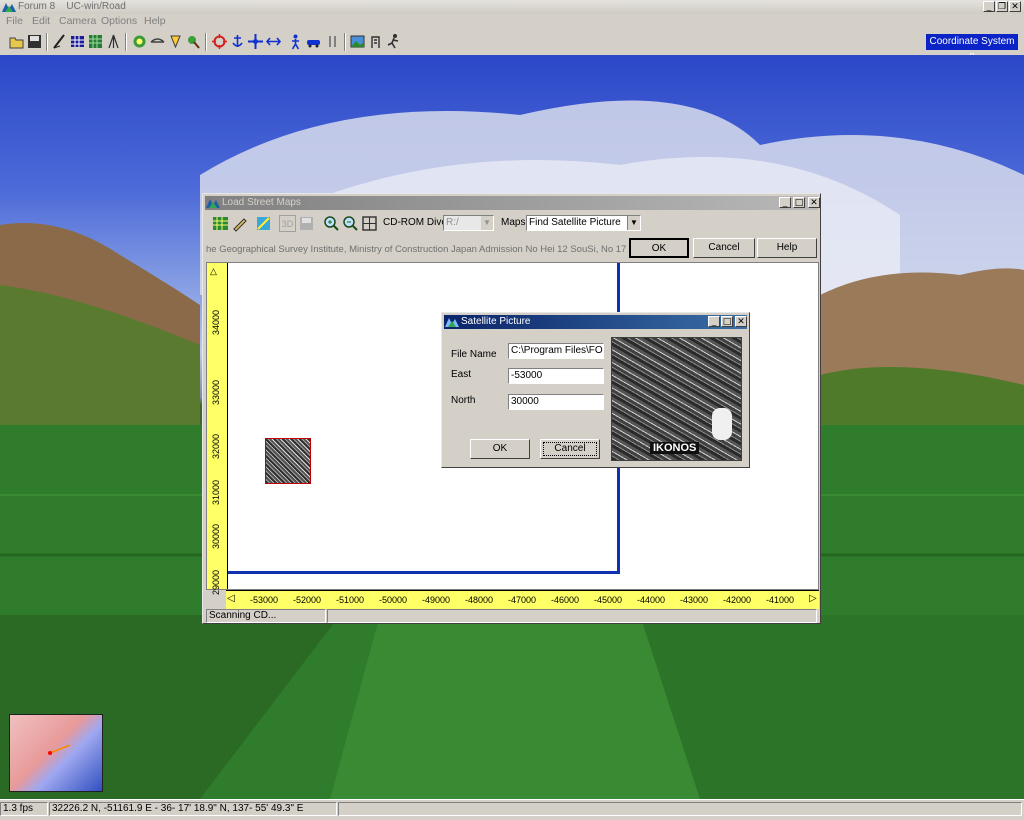 Image resolution: width=1024 pixels, height=820 pixels. Describe the element at coordinates (393, 600) in the screenshot. I see `x-tick: -50000` at that location.